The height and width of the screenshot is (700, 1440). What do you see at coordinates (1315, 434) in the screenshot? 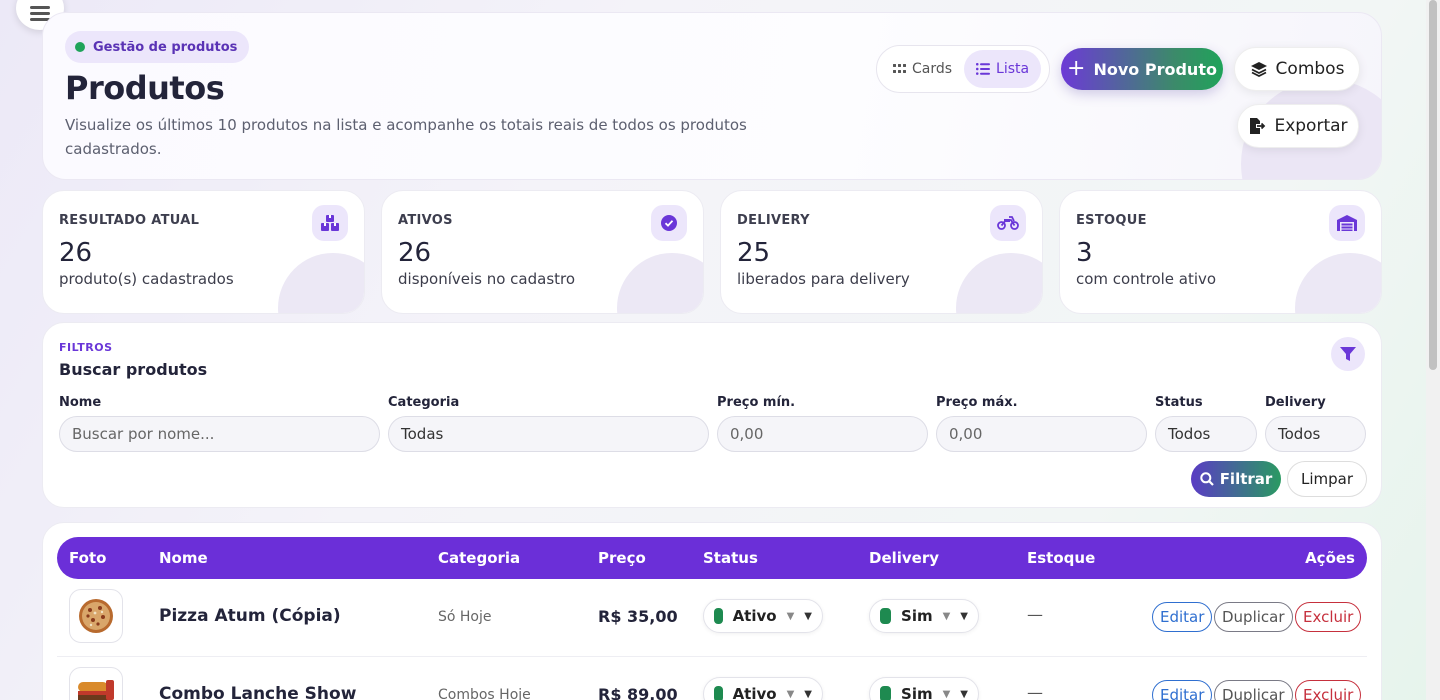
I see `delivery-select: Todos` at bounding box center [1315, 434].